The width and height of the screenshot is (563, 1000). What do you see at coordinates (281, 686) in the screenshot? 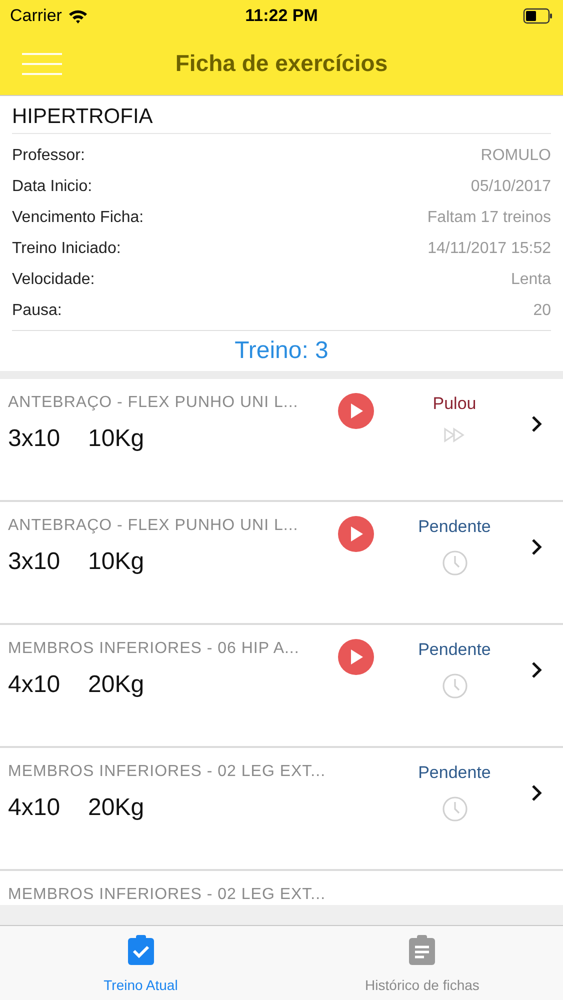
I see `exercise-row: MEMBROS INFERIORES - 06 HIP A... 4x10 20Kg Pendente` at bounding box center [281, 686].